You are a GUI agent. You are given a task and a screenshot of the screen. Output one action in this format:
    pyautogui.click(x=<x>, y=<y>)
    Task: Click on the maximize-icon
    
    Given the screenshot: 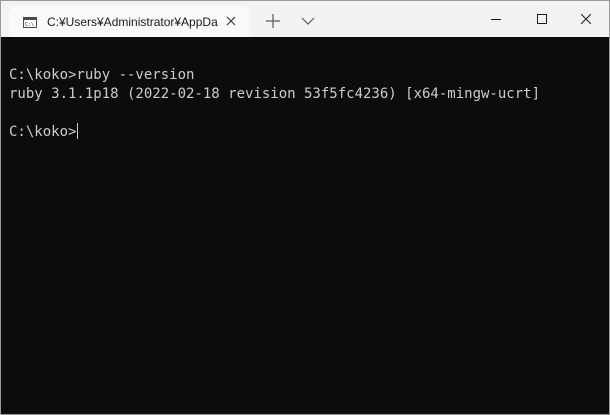 What is the action you would take?
    pyautogui.click(x=542, y=19)
    